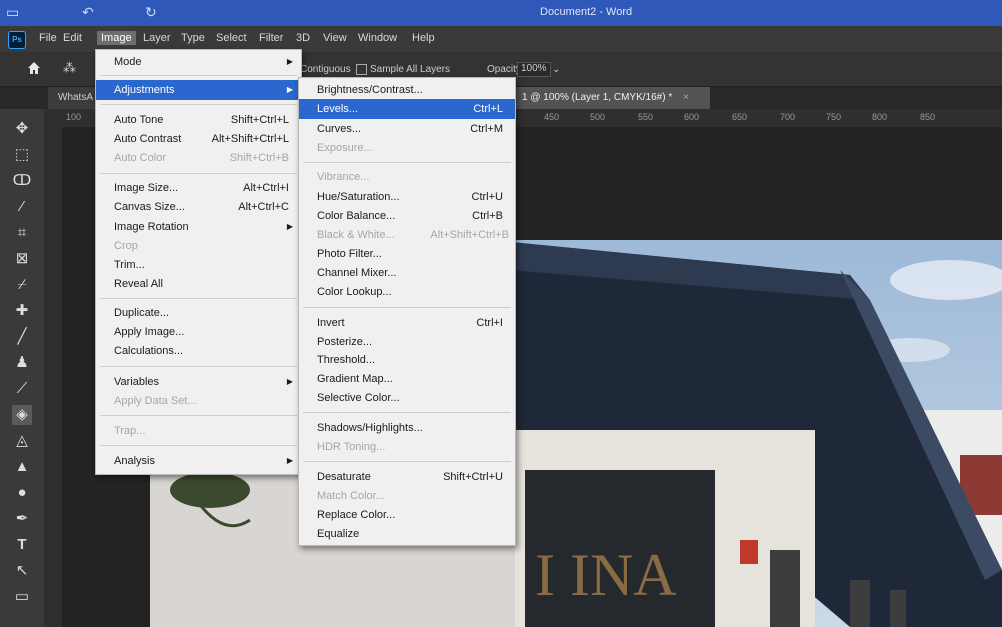 This screenshot has height=627, width=1002. I want to click on menu-item-auto-color: Auto Color Shift+Ctrl+B, so click(198, 158).